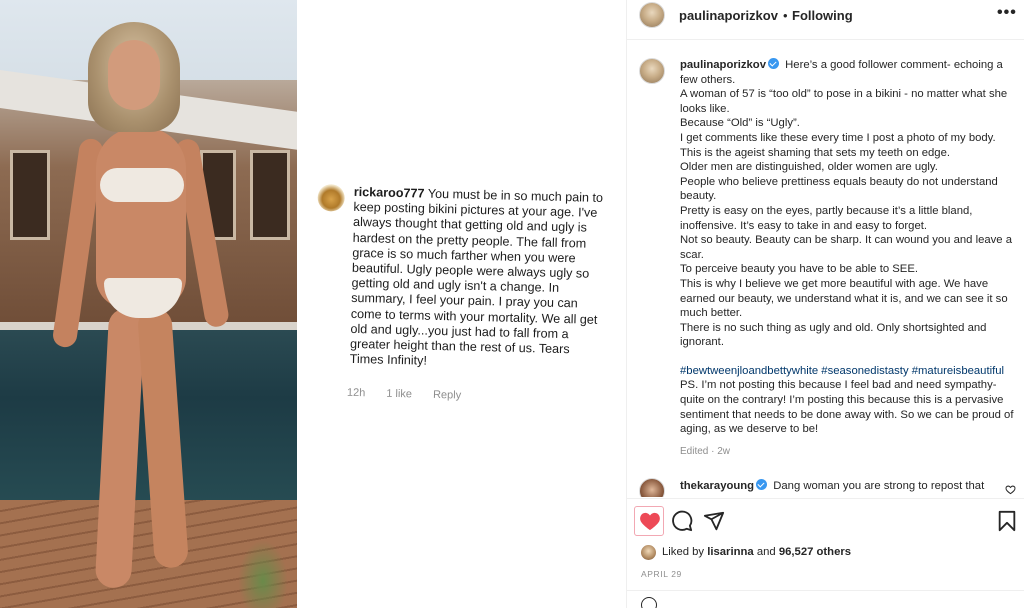 This screenshot has width=1024, height=608. What do you see at coordinates (766, 552) in the screenshot?
I see `likes-middle: and` at bounding box center [766, 552].